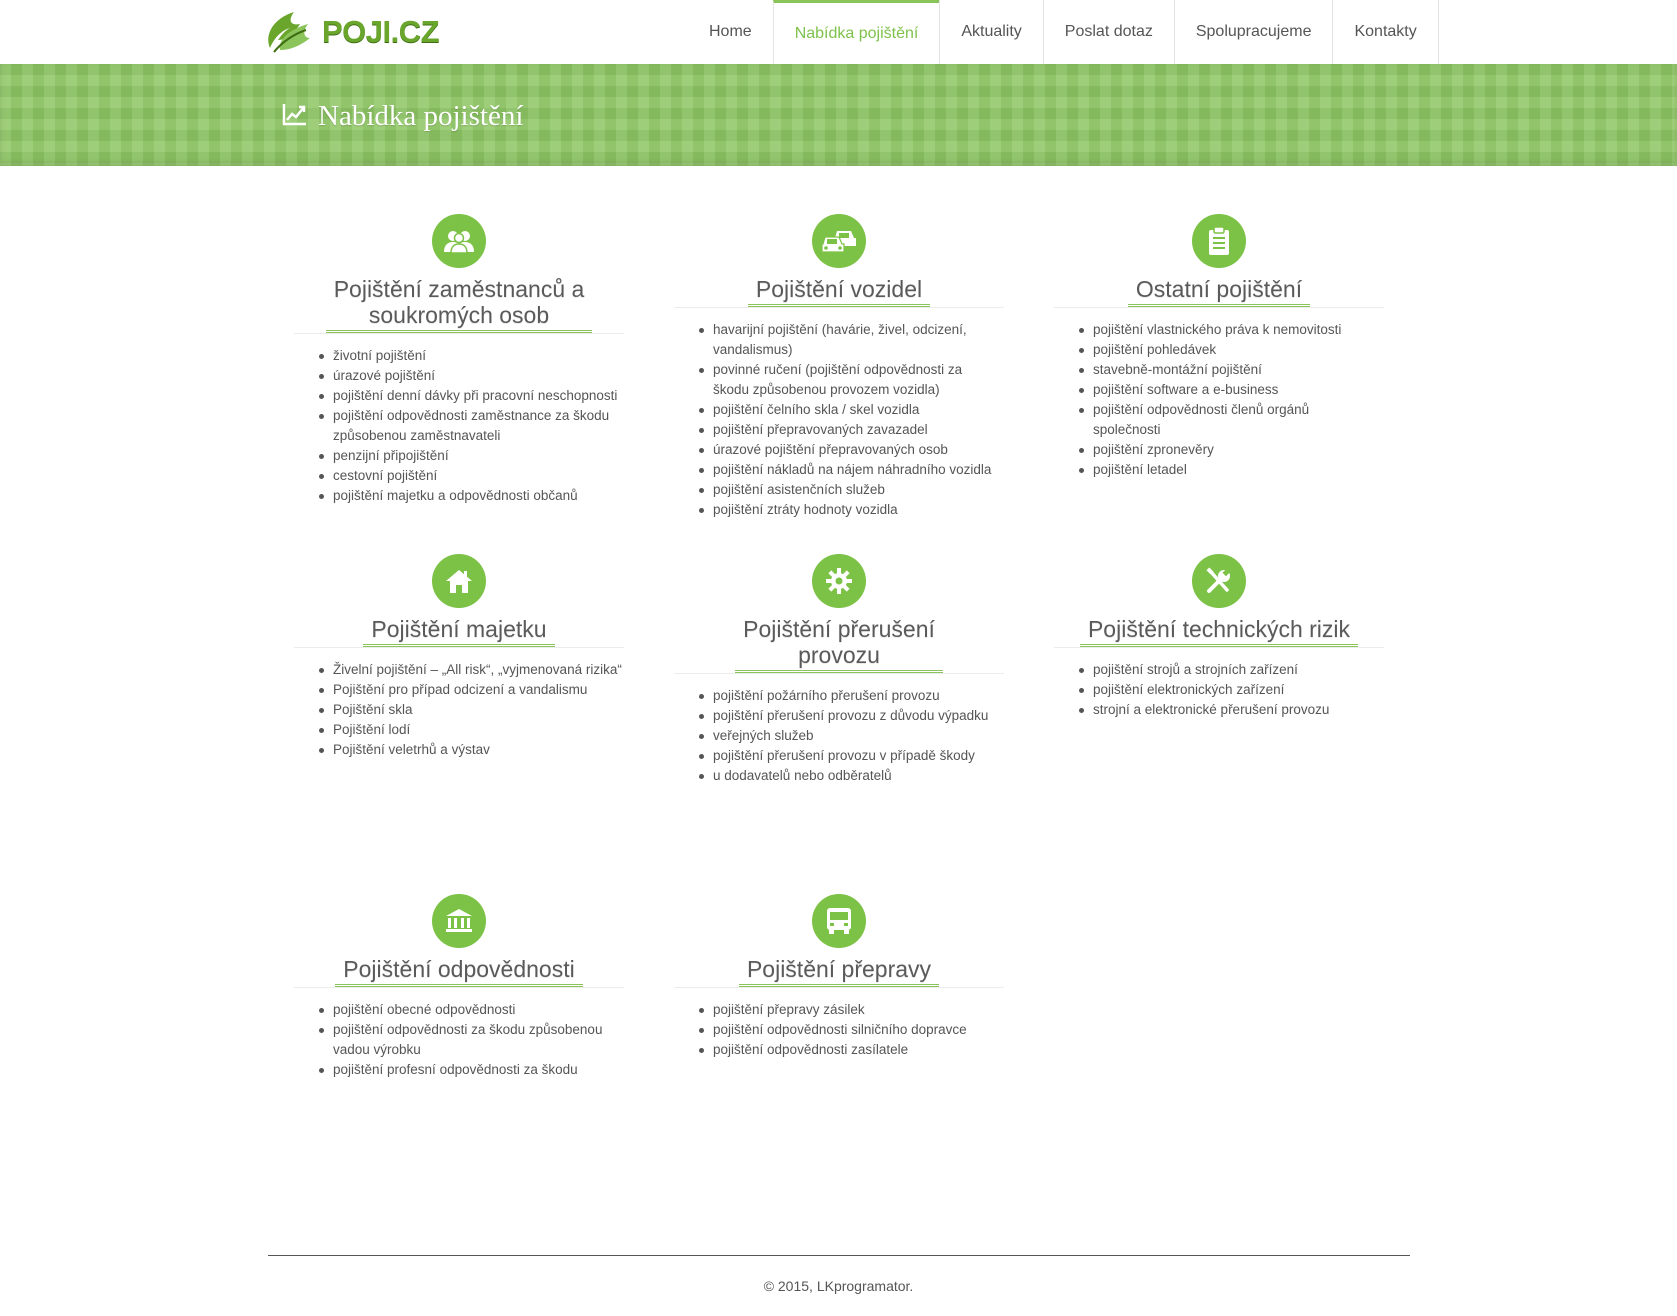 This screenshot has width=1677, height=1316. What do you see at coordinates (1253, 32) in the screenshot?
I see `nav-item-5: Spolupracujeme` at bounding box center [1253, 32].